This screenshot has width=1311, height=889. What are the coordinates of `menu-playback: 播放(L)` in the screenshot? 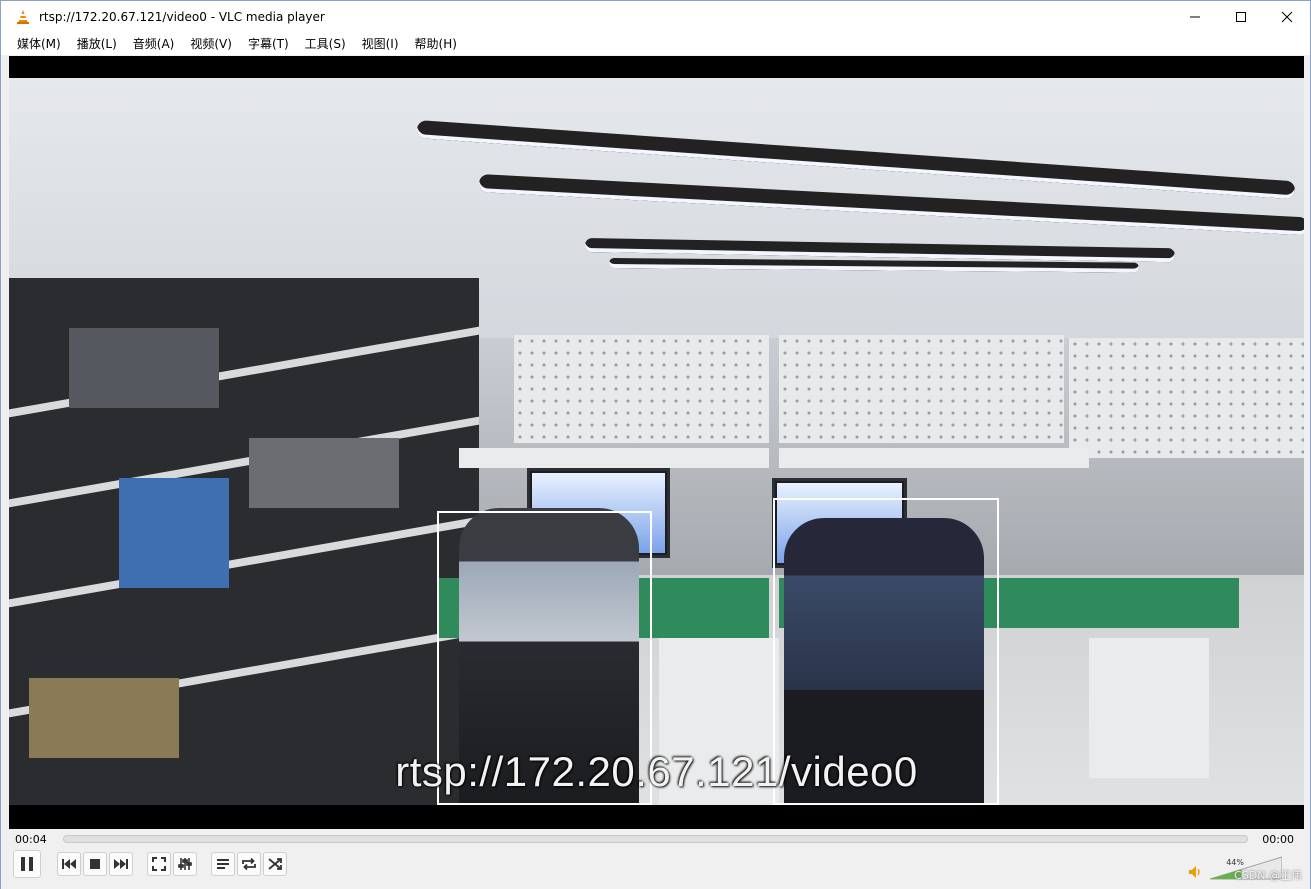 It's located at (97, 44).